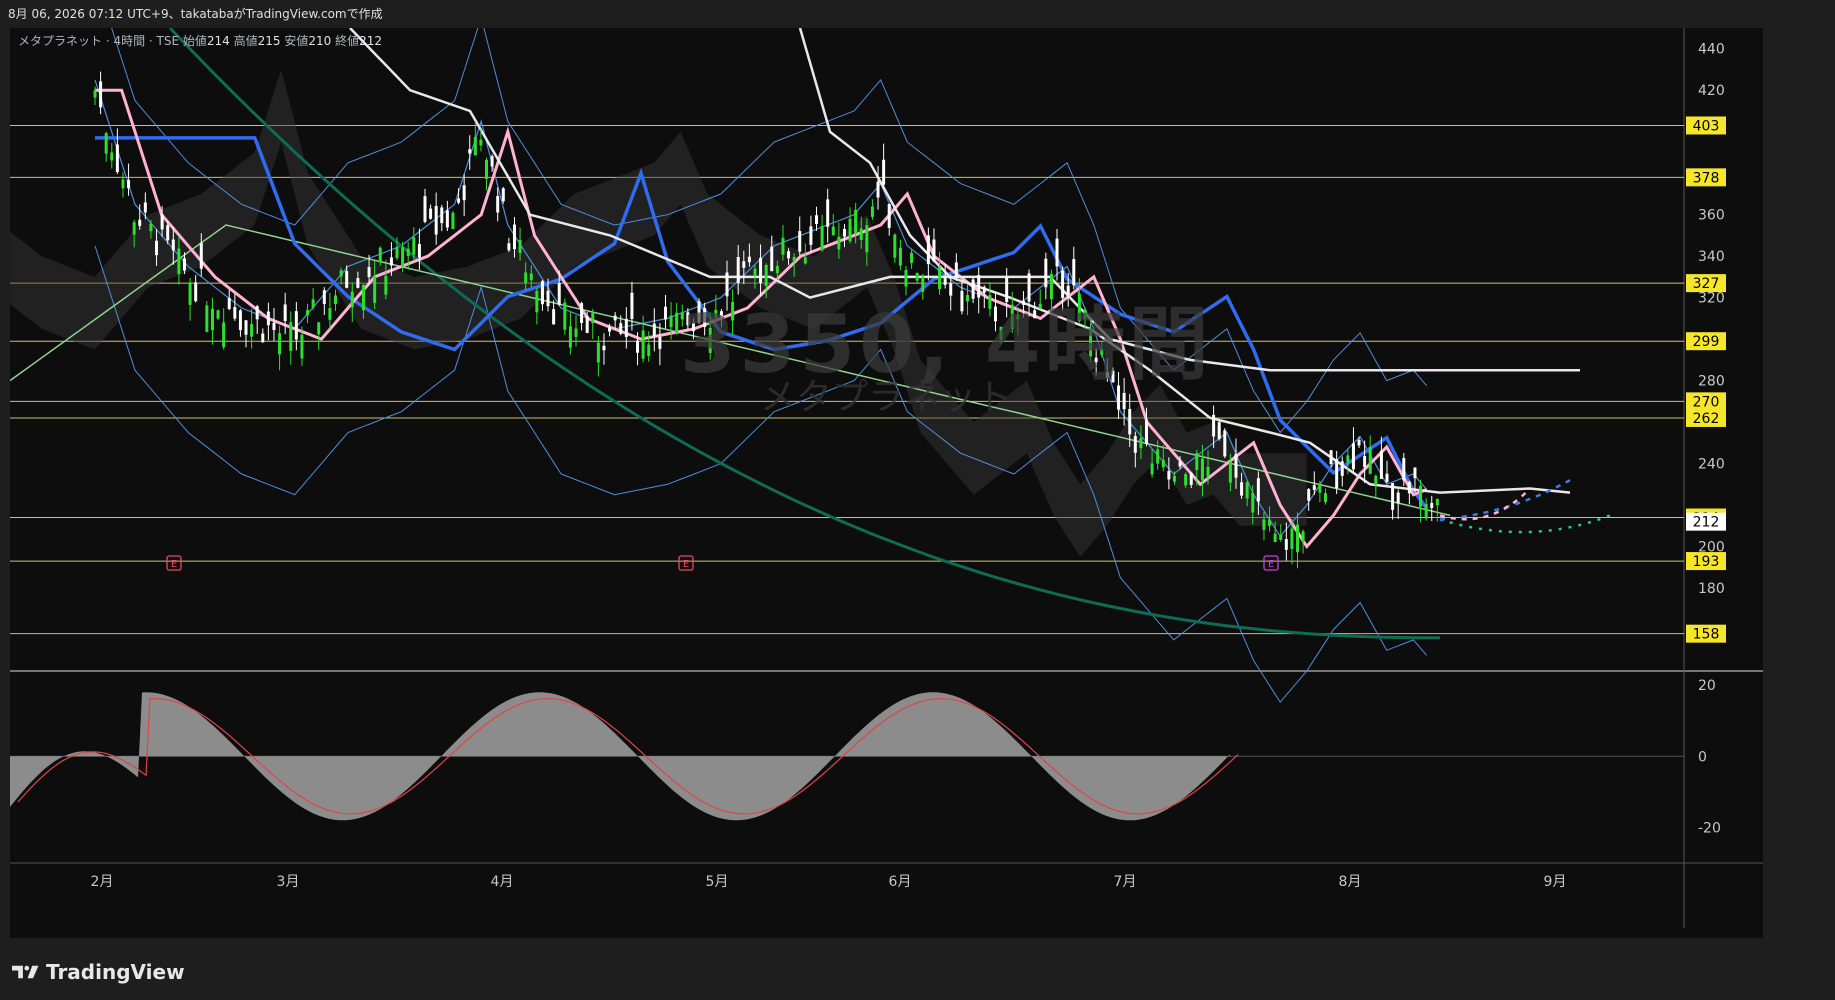 This screenshot has width=1835, height=1000. Describe the element at coordinates (1711, 50) in the screenshot. I see `y-tick-440: 440` at that location.